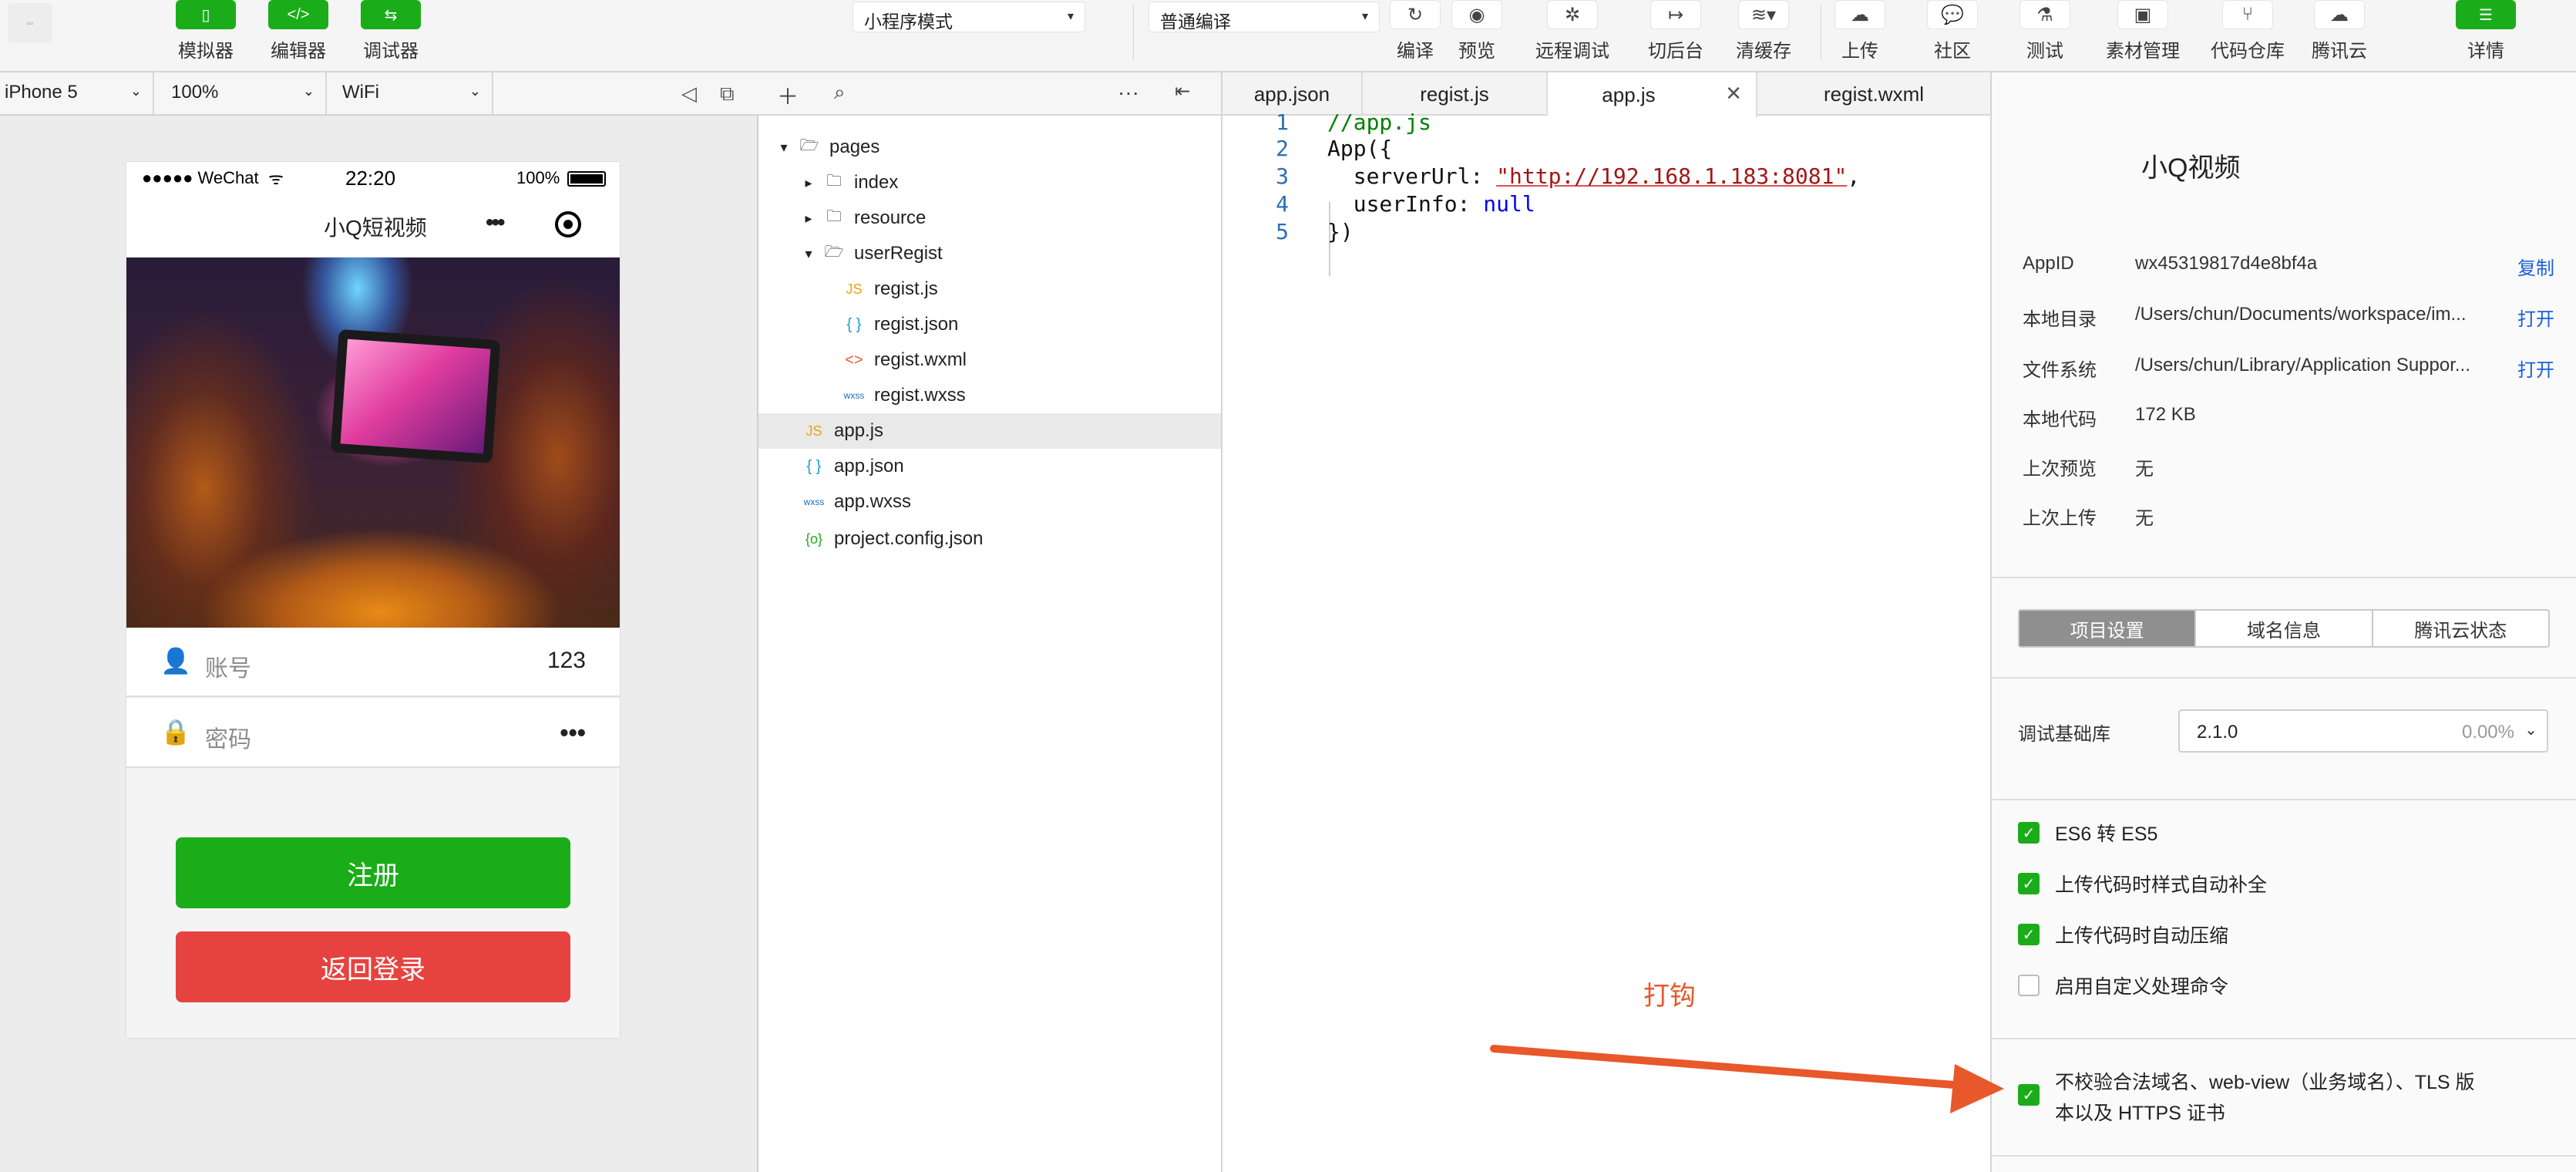 Image resolution: width=2576 pixels, height=1172 pixels. What do you see at coordinates (1476, 33) in the screenshot?
I see `preview-button: ◉ 预览` at bounding box center [1476, 33].